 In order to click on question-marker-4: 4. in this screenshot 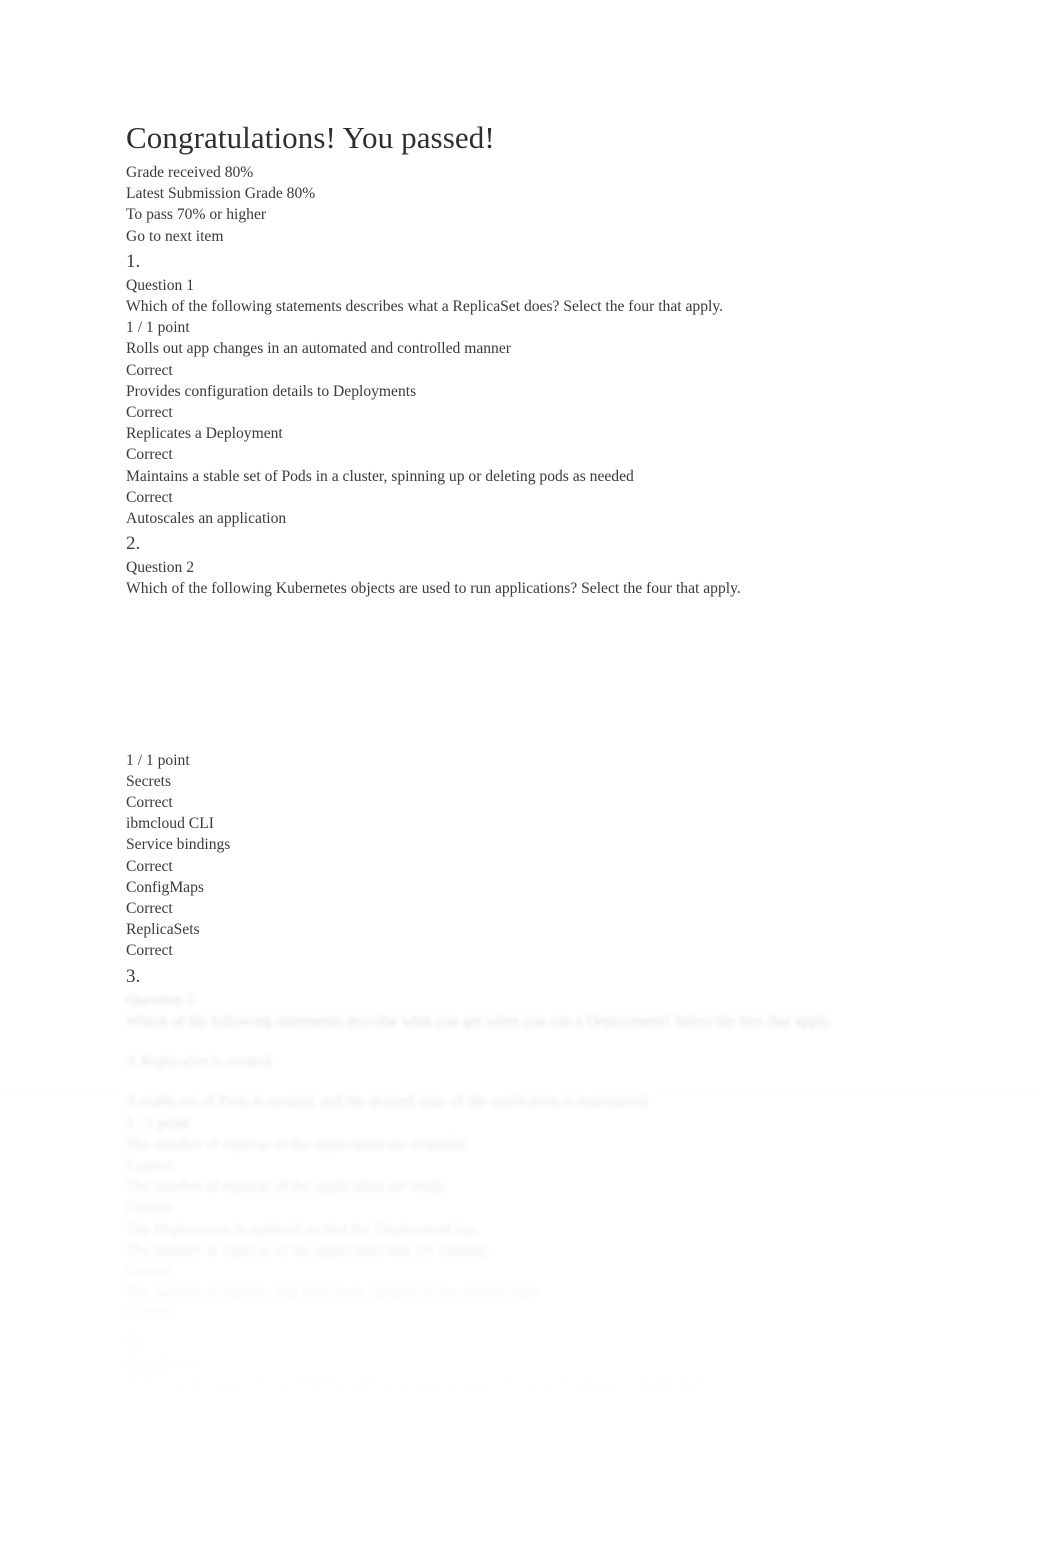, I will do `click(133, 1339)`.